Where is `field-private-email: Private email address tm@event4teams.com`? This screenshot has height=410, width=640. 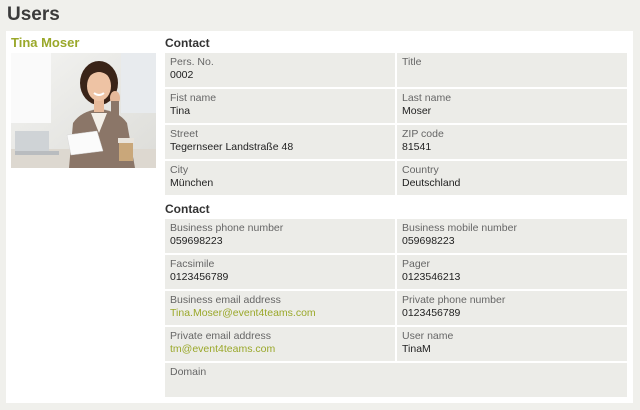
field-private-email: Private email address tm@event4teams.com is located at coordinates (280, 344).